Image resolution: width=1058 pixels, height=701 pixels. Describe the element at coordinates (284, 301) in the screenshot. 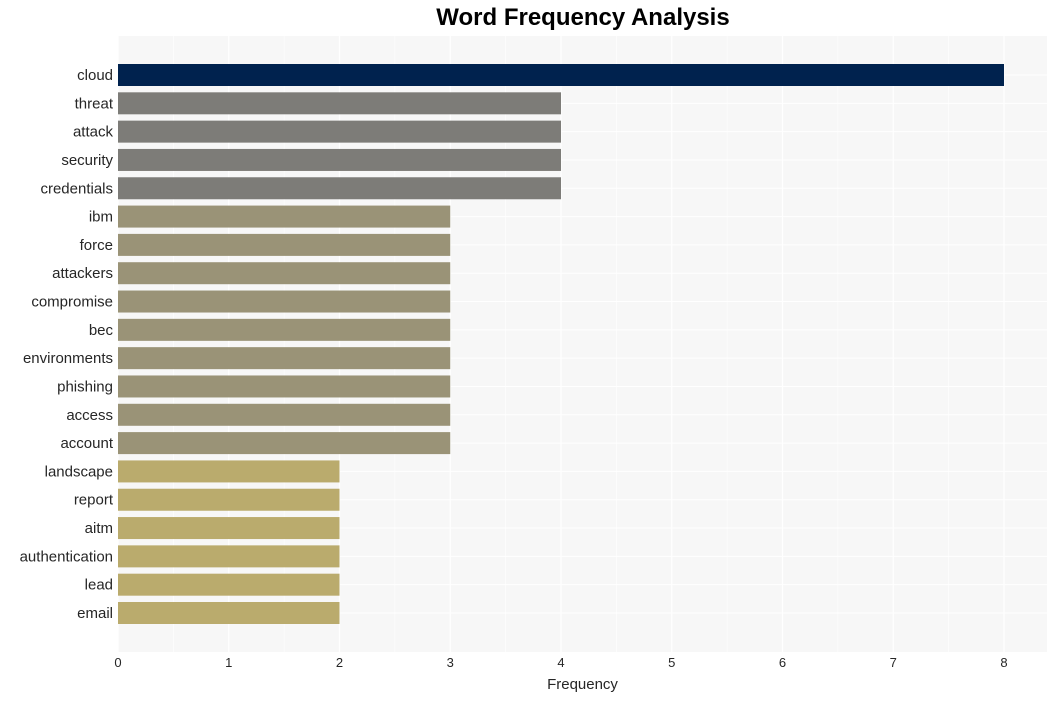

I see `bar-compromise` at that location.